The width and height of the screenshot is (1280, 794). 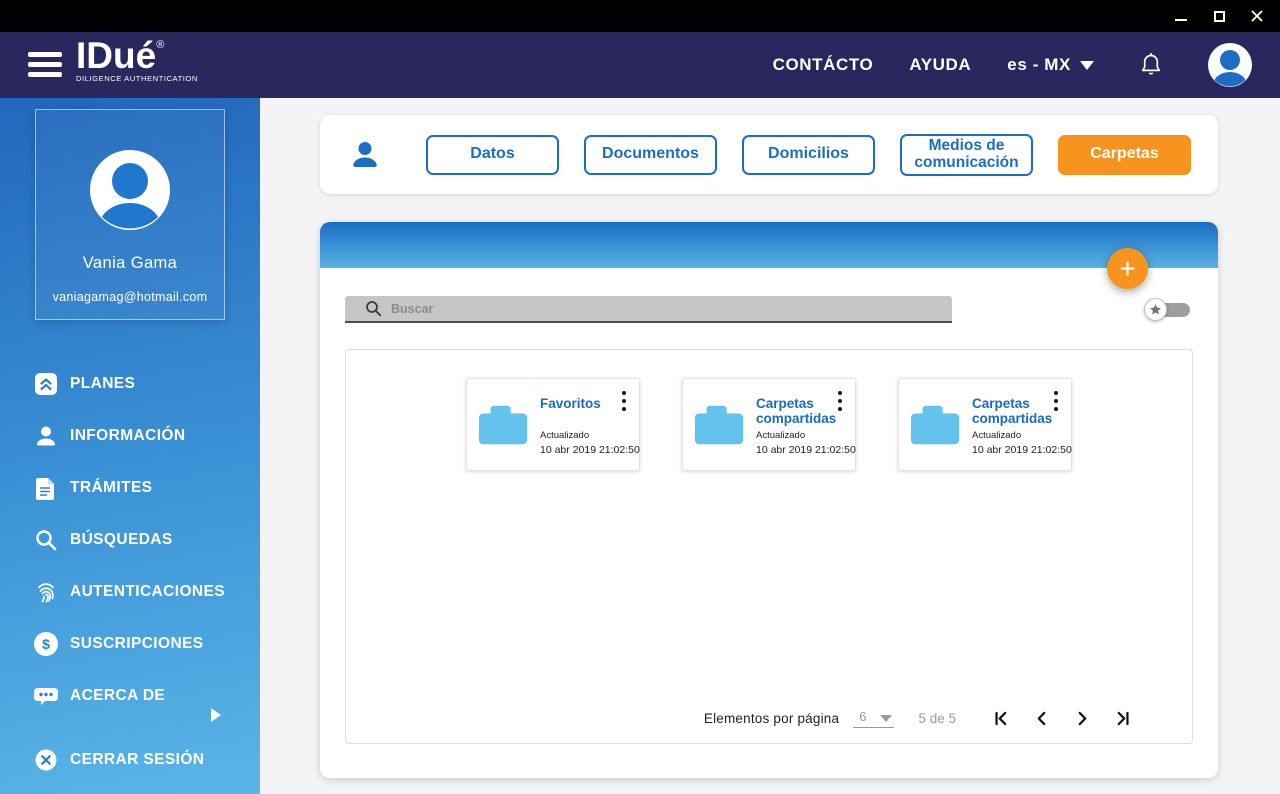 What do you see at coordinates (46, 592) in the screenshot?
I see `fingerprint-icon` at bounding box center [46, 592].